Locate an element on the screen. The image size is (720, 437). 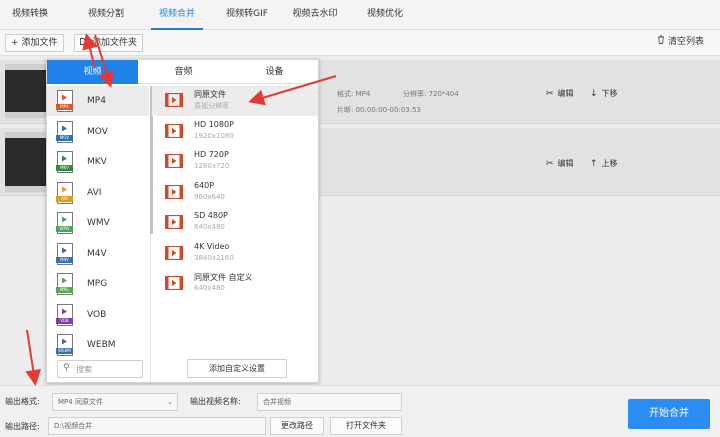
format-item-mkv: MKV MKV is located at coordinates (98, 162).